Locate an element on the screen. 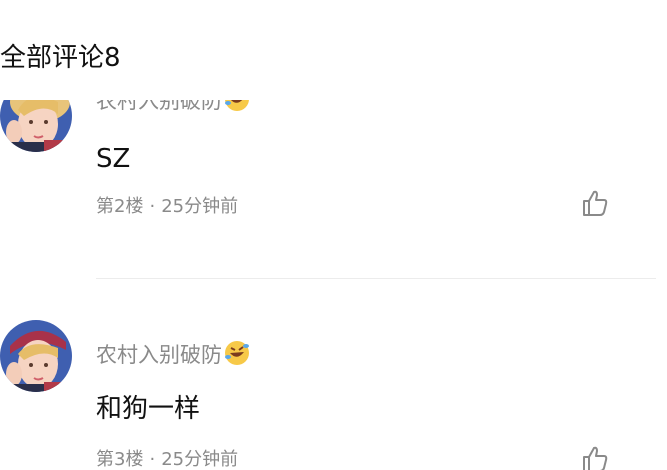  comment-meta: 第3楼 · 25分钟前 is located at coordinates (167, 459).